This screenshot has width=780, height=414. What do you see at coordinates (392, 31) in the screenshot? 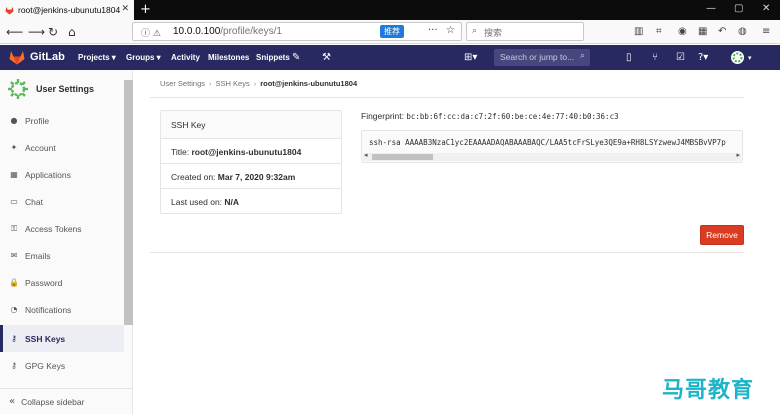
I see `recommend-button: 推荐` at bounding box center [392, 31].